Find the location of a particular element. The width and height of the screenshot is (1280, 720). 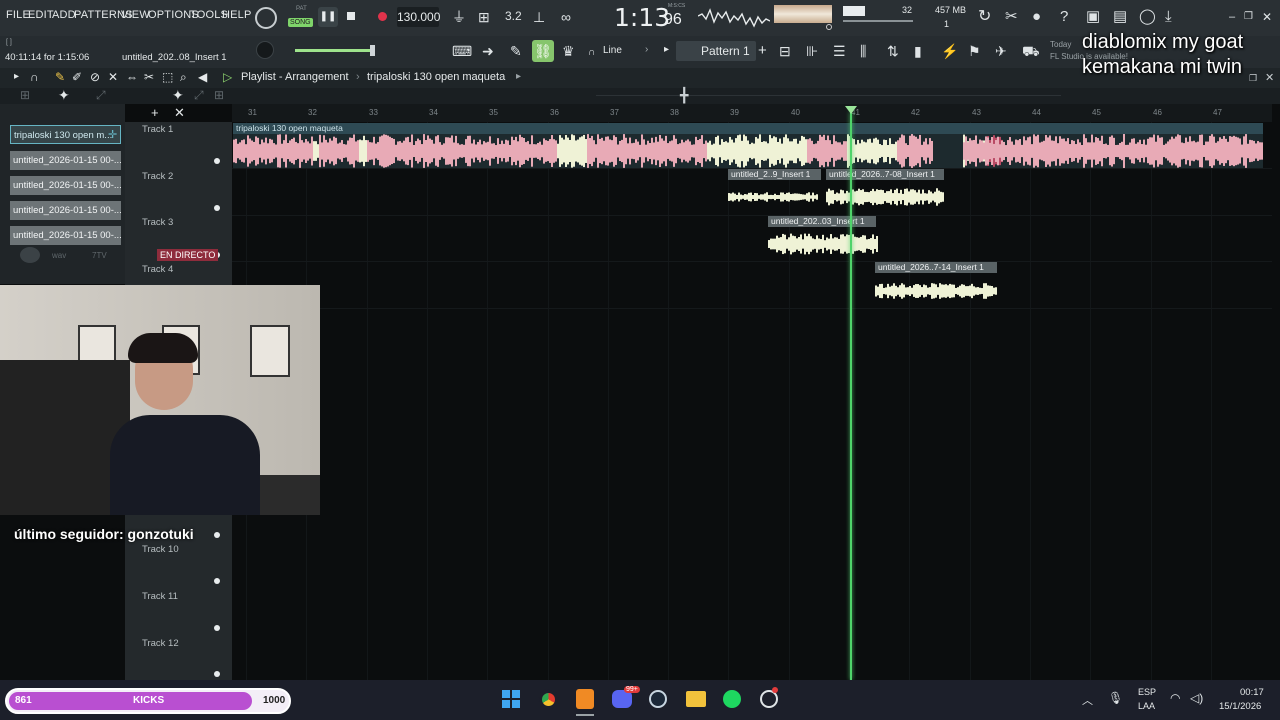

delete-tool-icon: ⊘ is located at coordinates (95, 77).